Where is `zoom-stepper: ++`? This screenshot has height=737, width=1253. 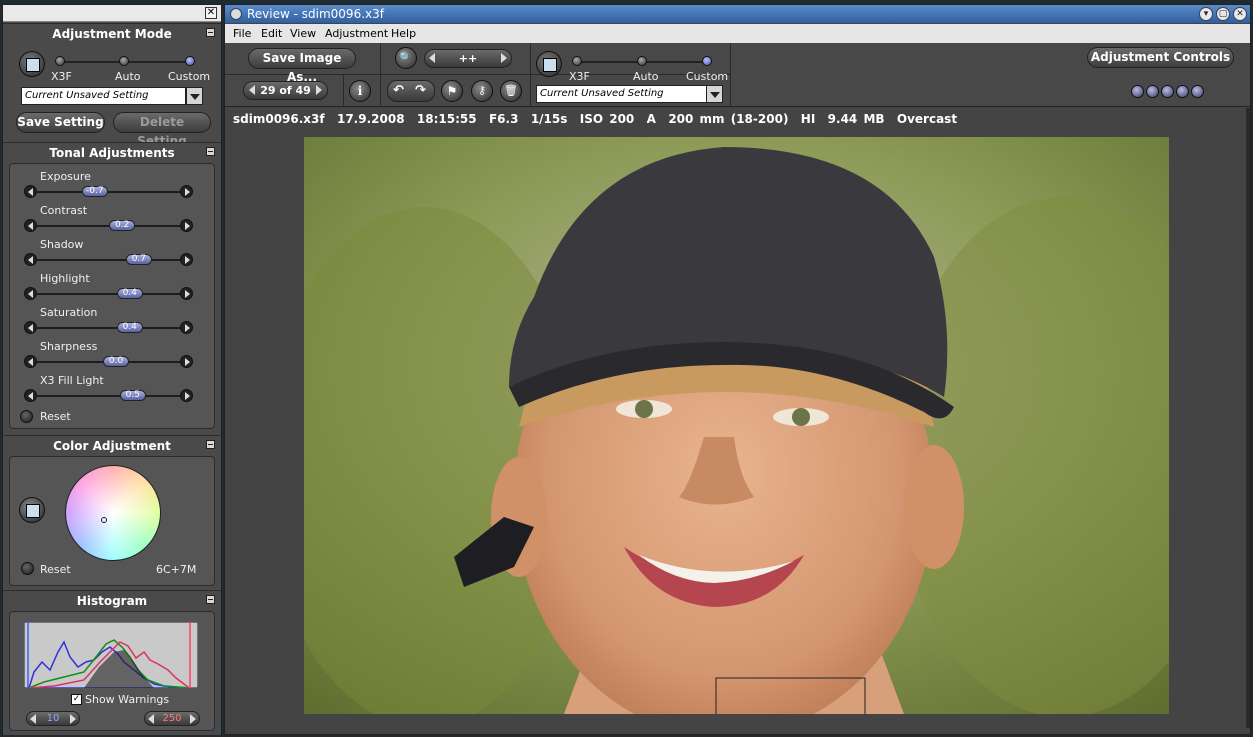 zoom-stepper: ++ is located at coordinates (468, 58).